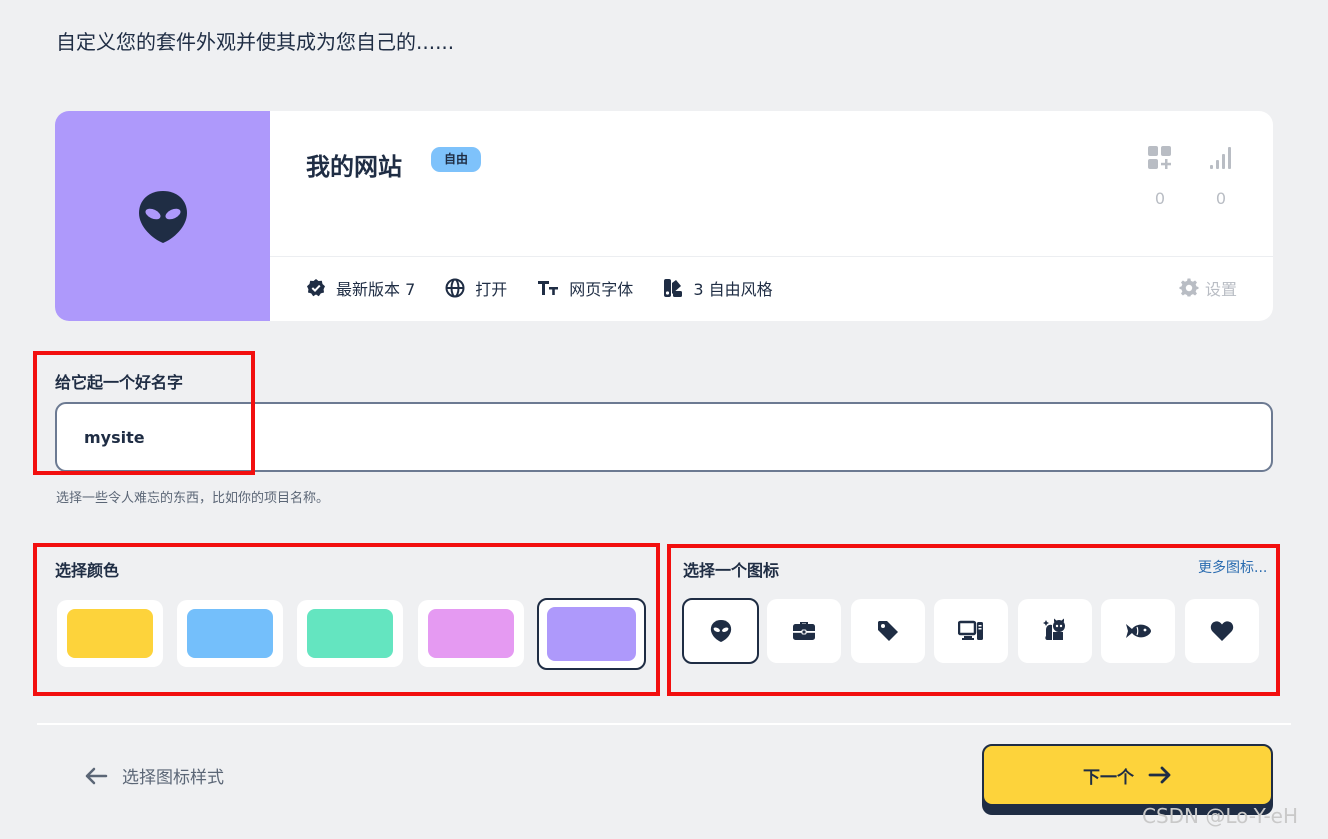 The width and height of the screenshot is (1328, 839). Describe the element at coordinates (456, 159) in the screenshot. I see `plan-badge: 自由` at that location.